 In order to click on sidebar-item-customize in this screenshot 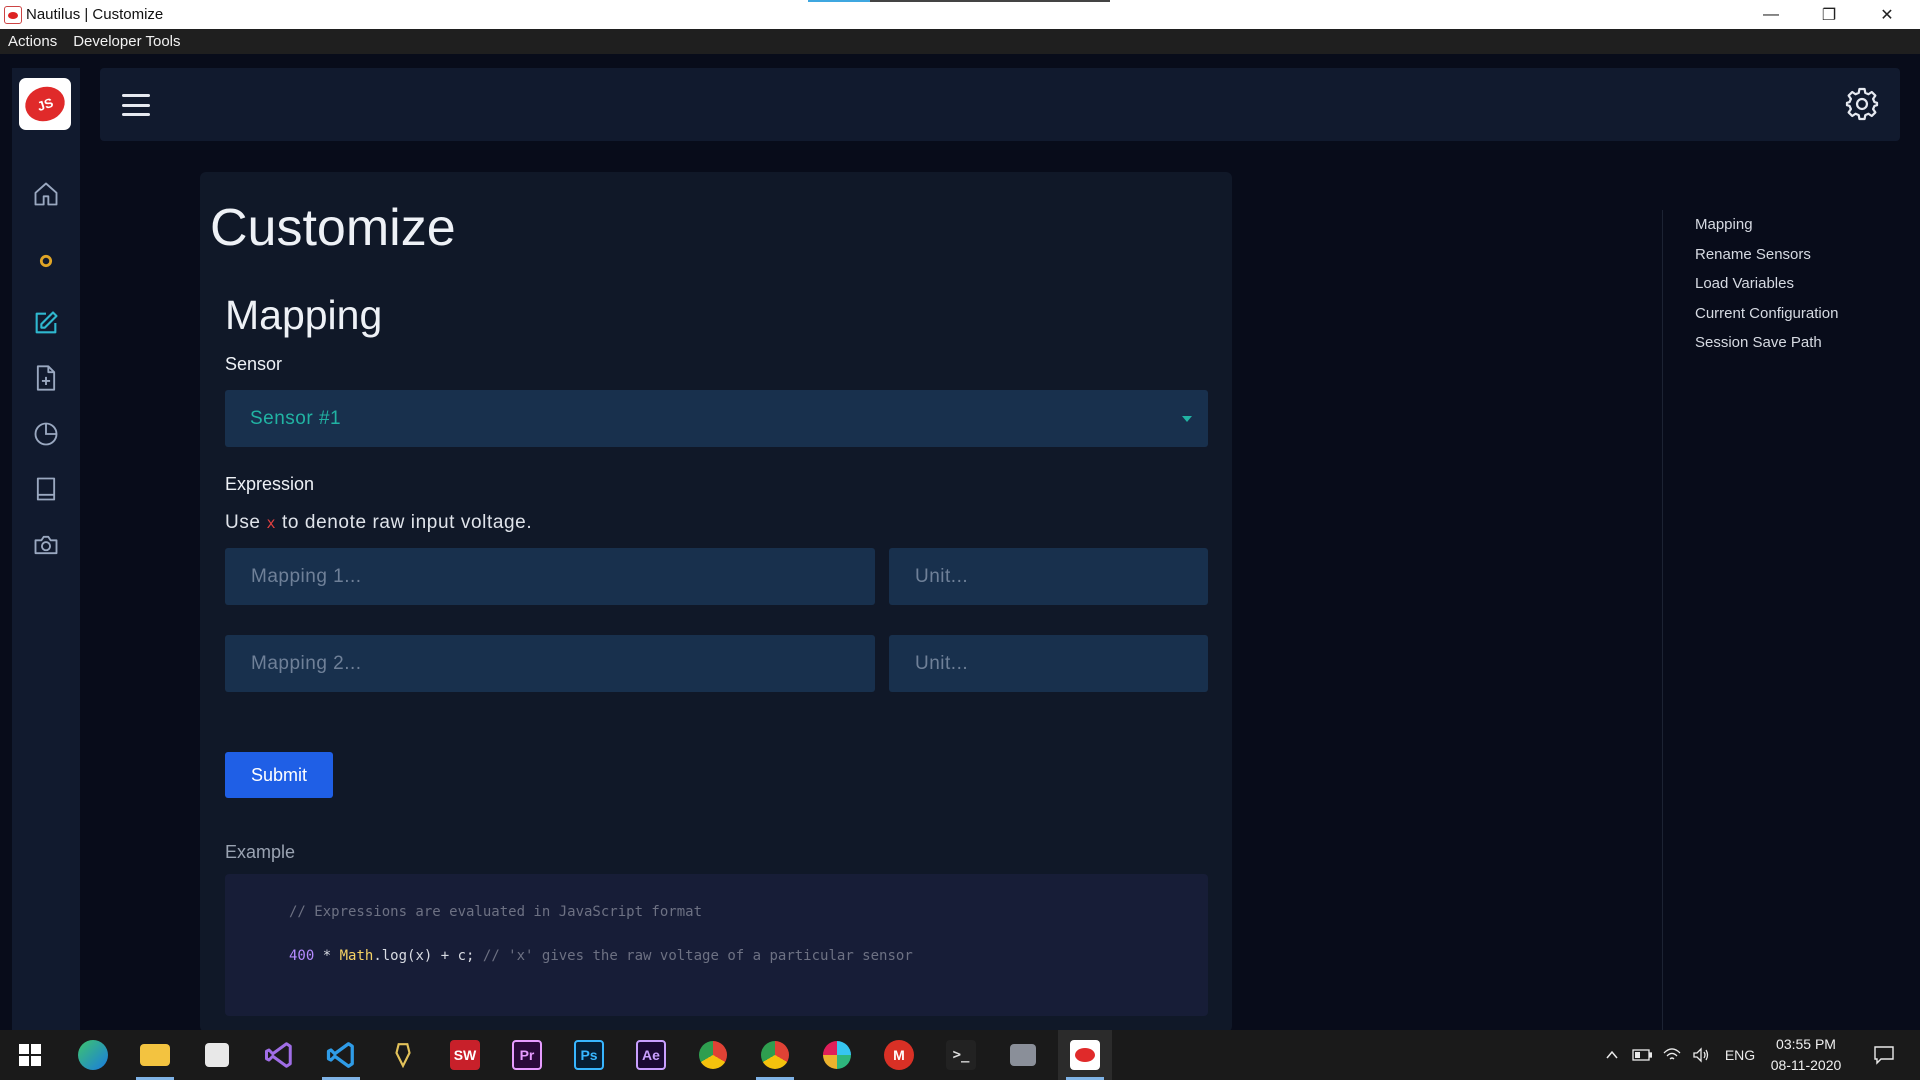, I will do `click(46, 323)`.